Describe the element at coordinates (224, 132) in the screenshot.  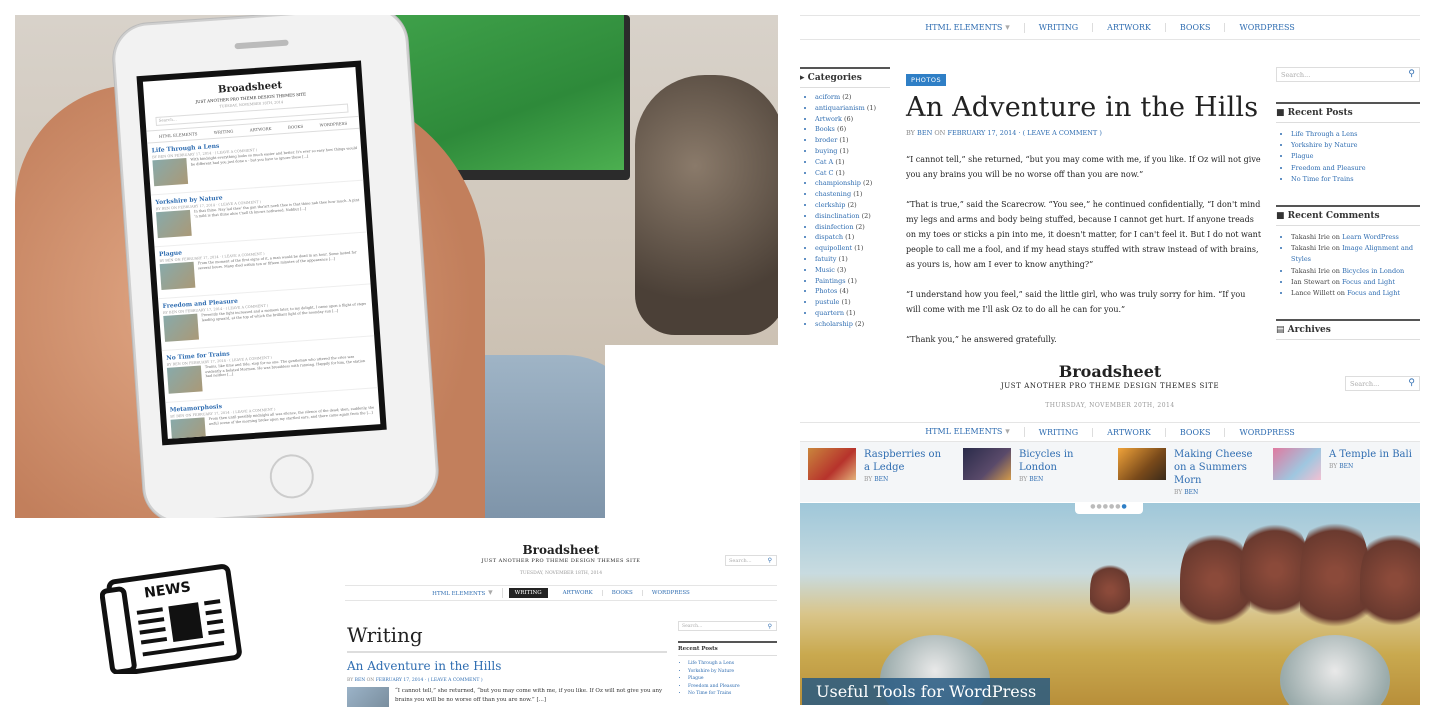
I see `phone-nav-writing: WRITING` at that location.